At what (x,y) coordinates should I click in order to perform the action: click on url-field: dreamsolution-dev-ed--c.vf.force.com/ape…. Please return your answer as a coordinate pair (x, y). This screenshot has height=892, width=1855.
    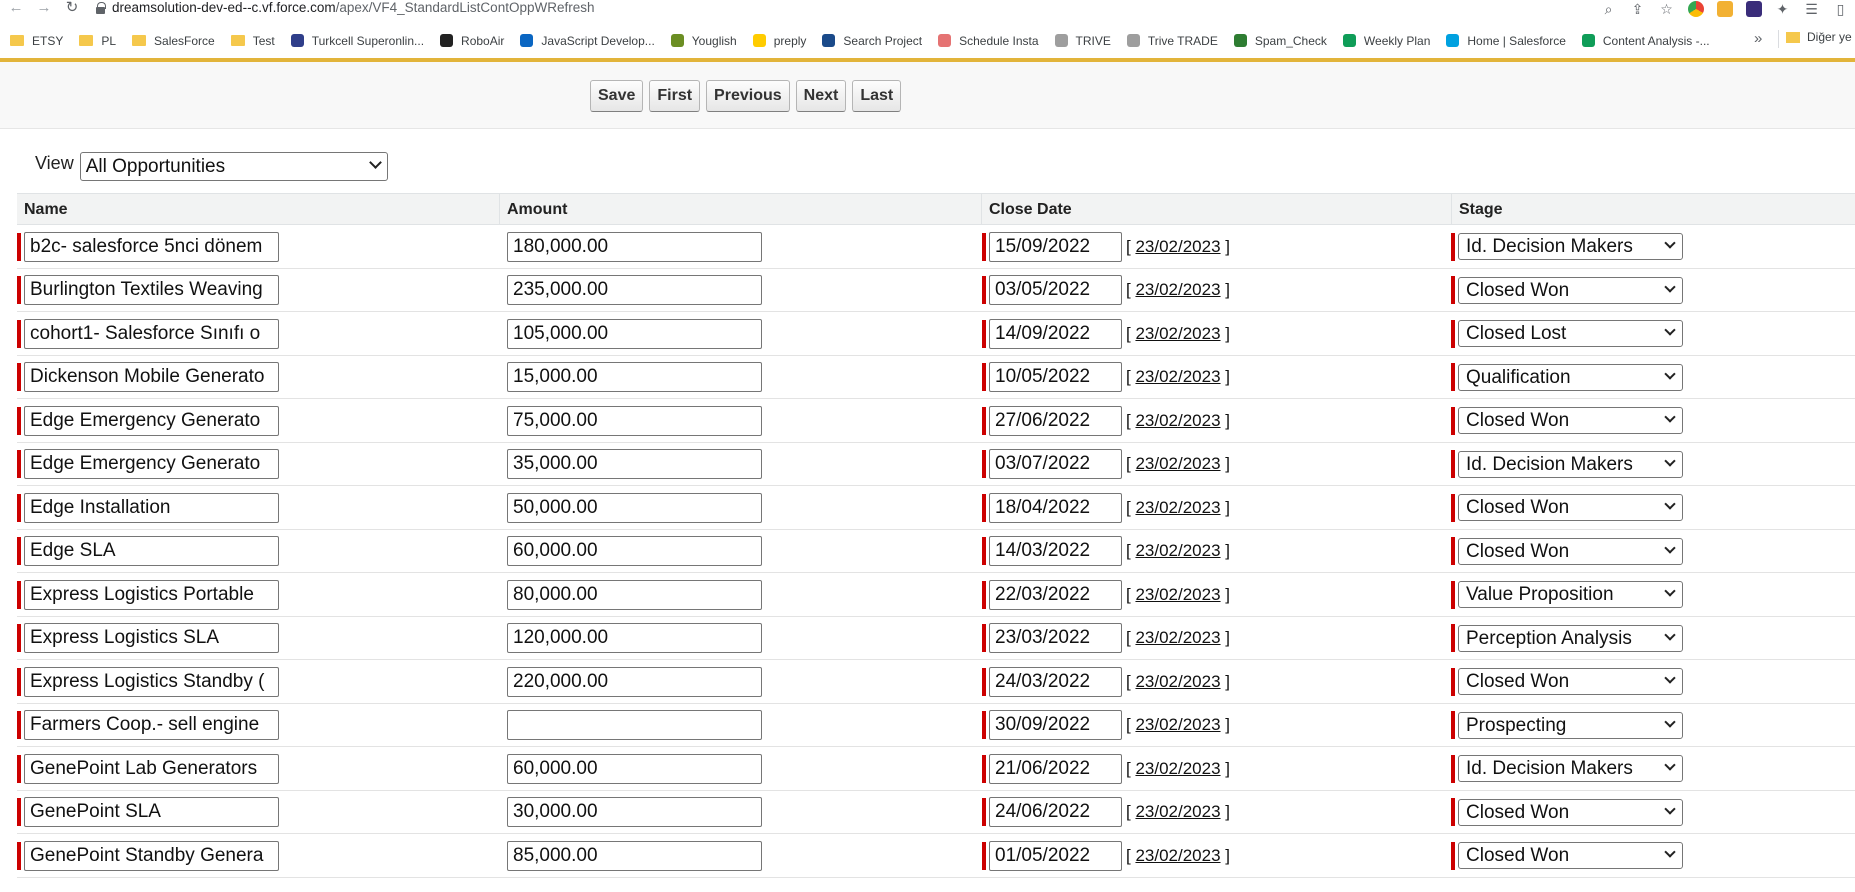
    Looking at the image, I should click on (353, 9).